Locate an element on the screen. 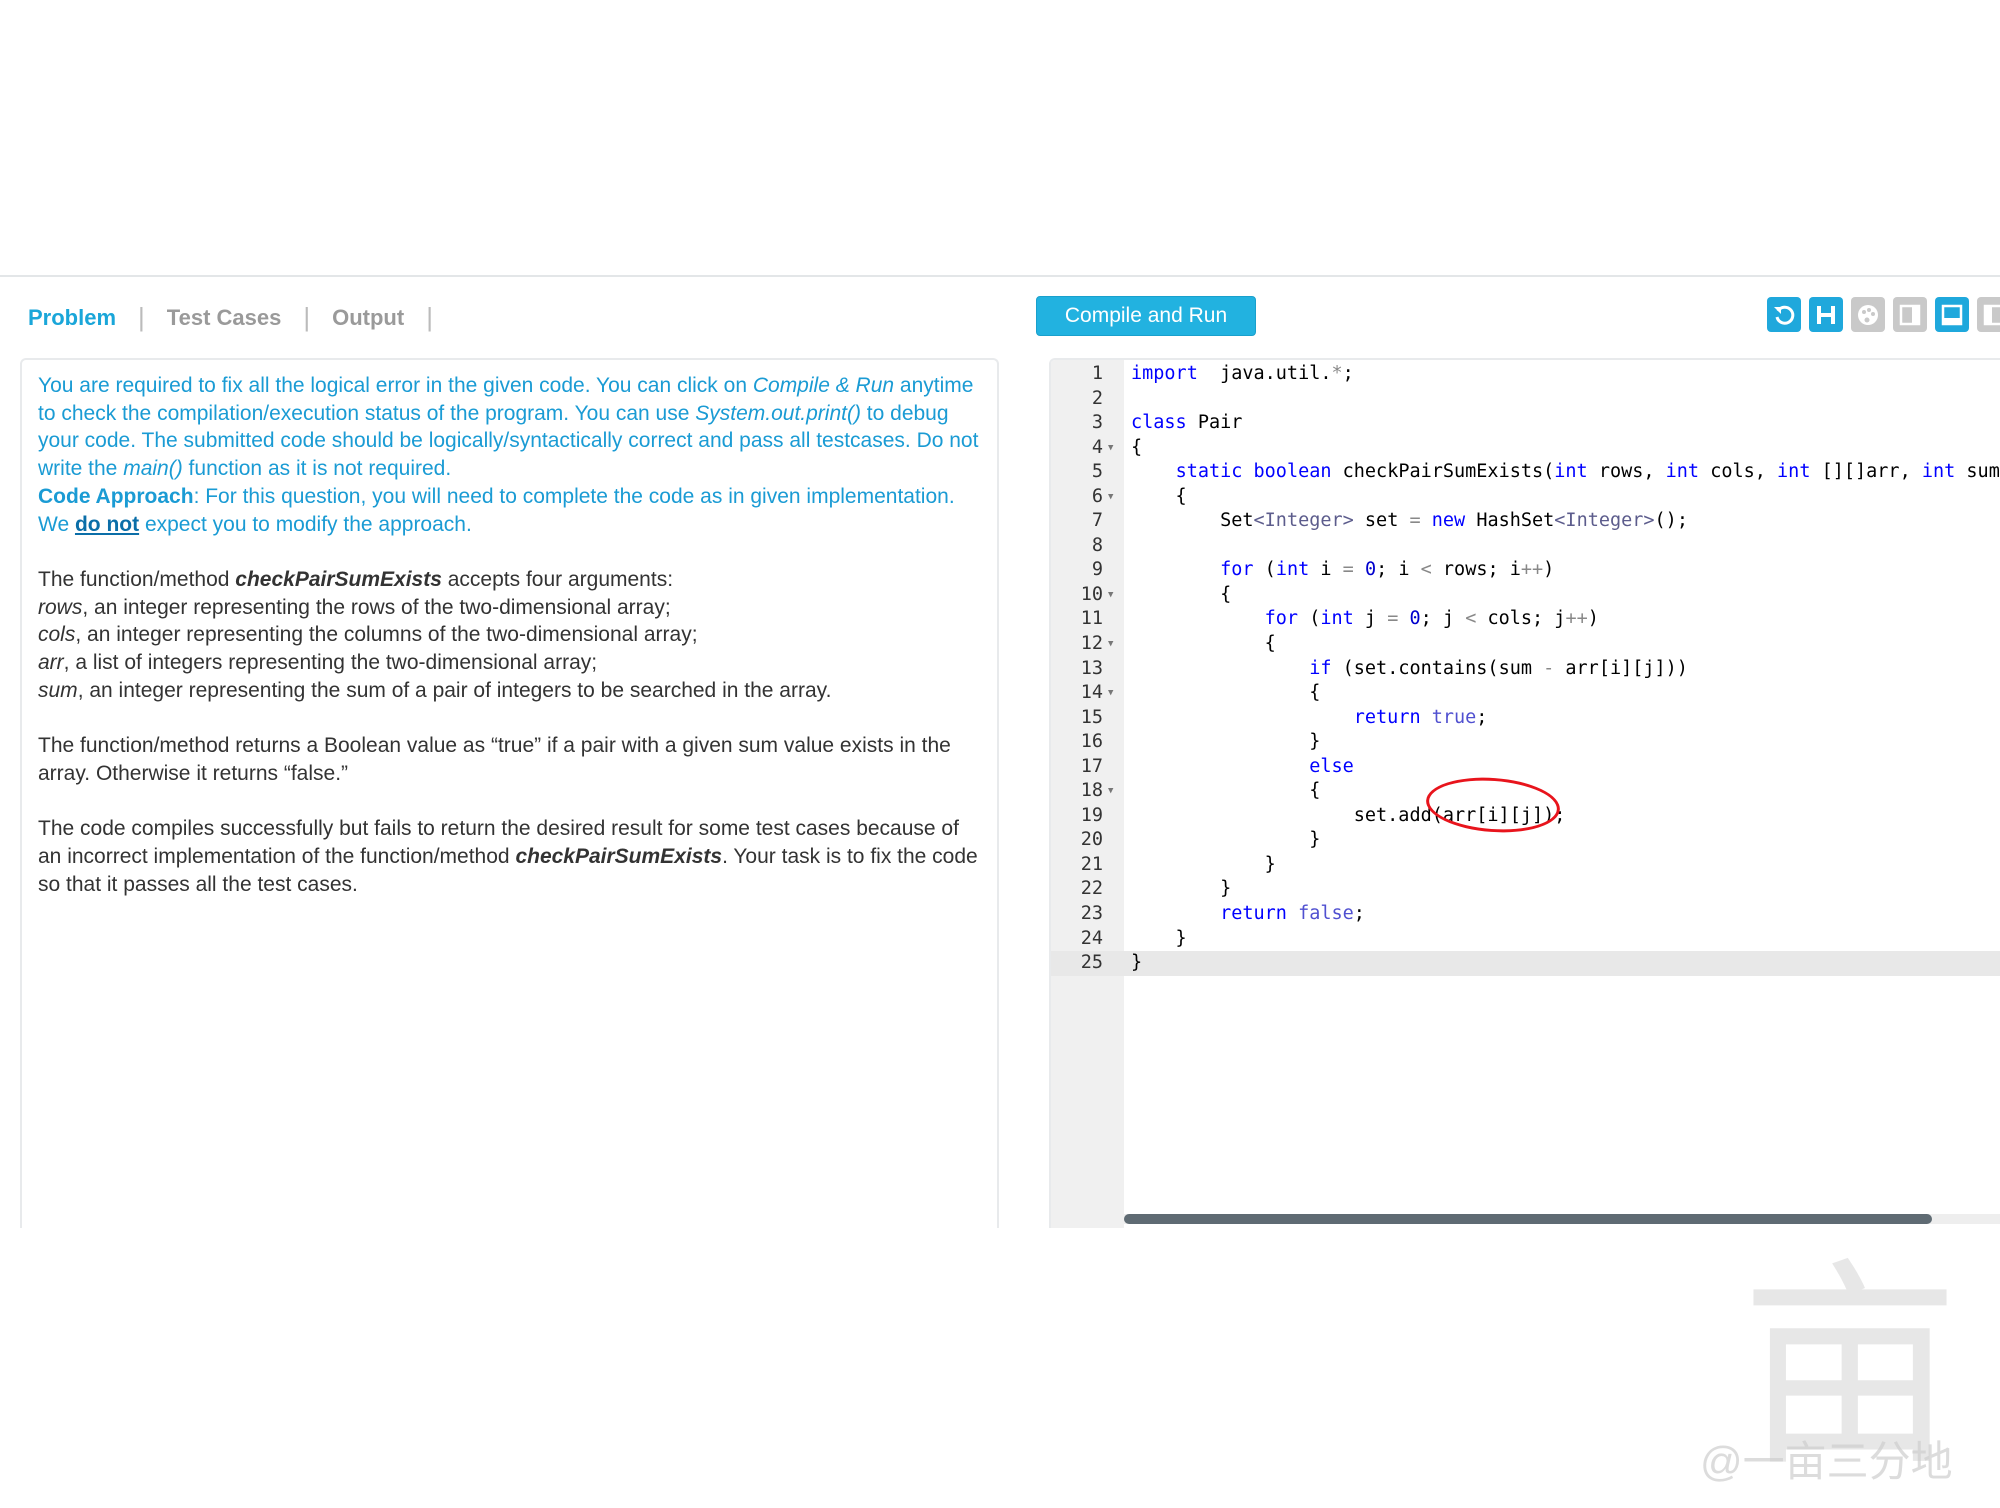 The image size is (2000, 1508). line-number: 12 is located at coordinates (1091, 644).